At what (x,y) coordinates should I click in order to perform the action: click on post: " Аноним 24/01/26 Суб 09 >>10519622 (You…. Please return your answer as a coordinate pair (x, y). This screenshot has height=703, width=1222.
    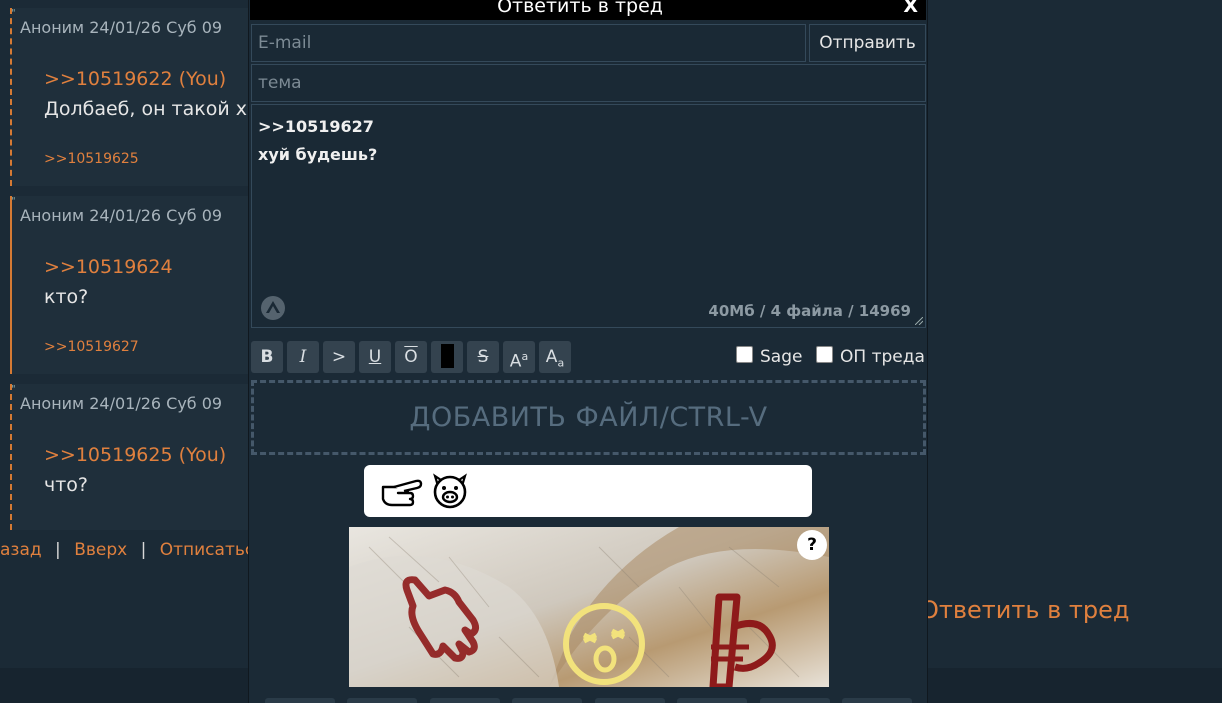
    Looking at the image, I should click on (130, 97).